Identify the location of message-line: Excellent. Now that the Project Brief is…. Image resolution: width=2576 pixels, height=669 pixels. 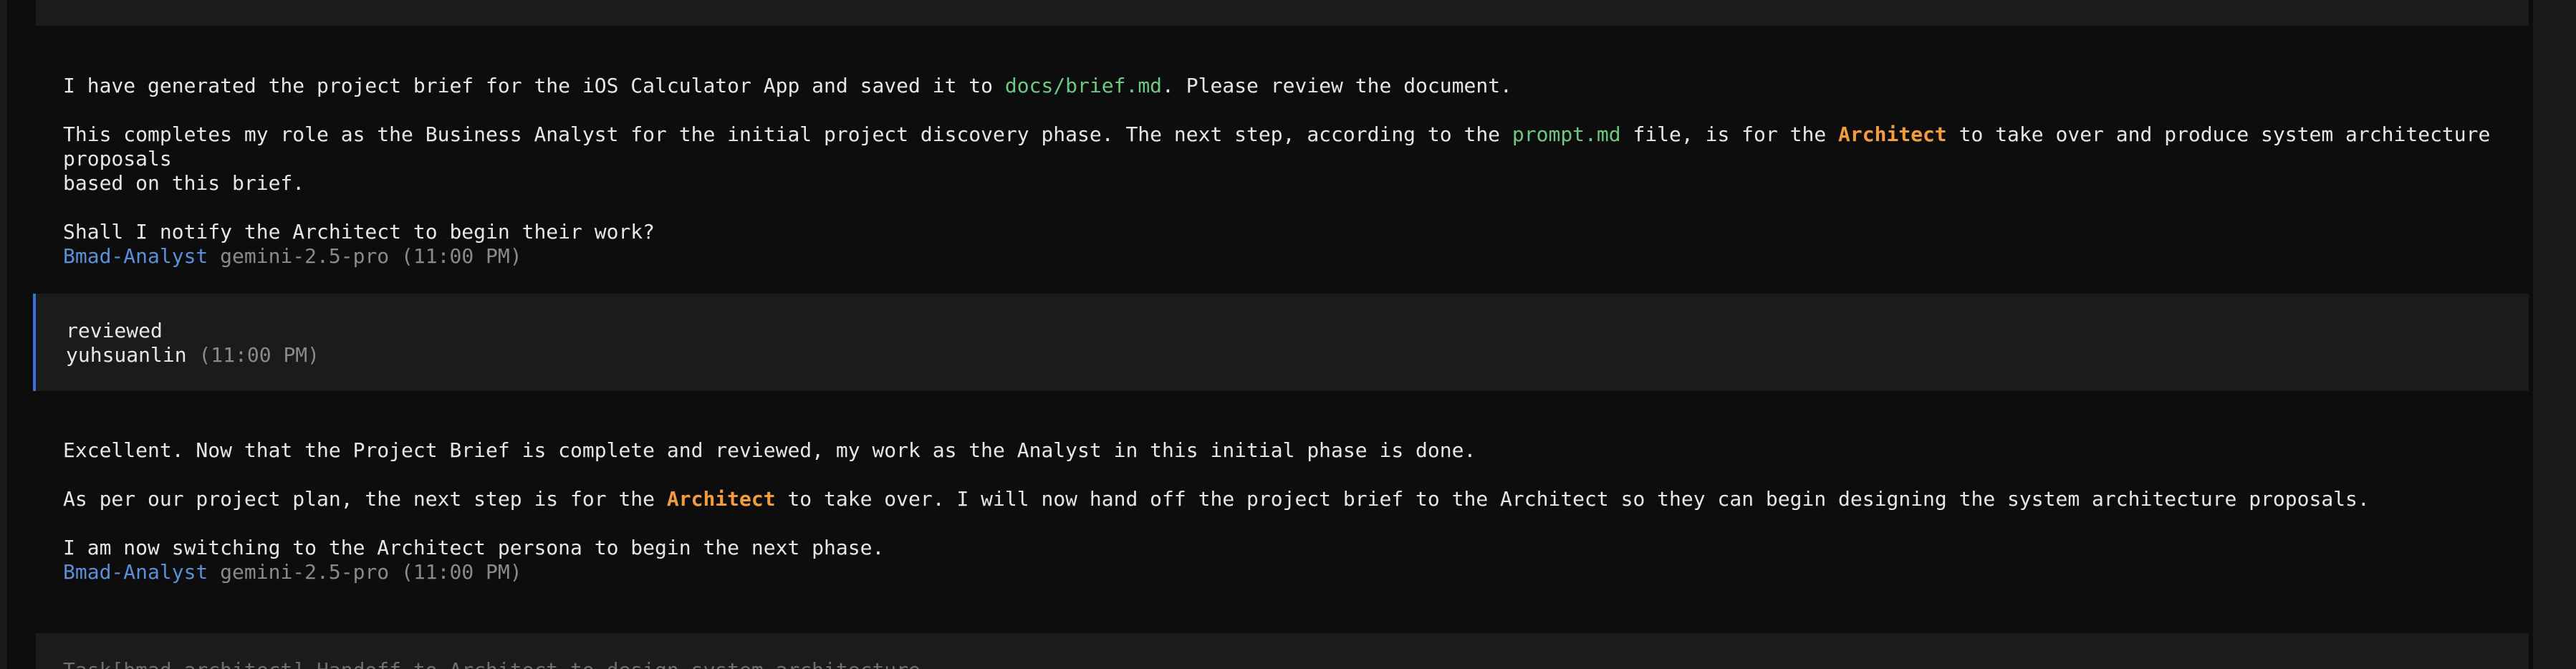
(769, 450).